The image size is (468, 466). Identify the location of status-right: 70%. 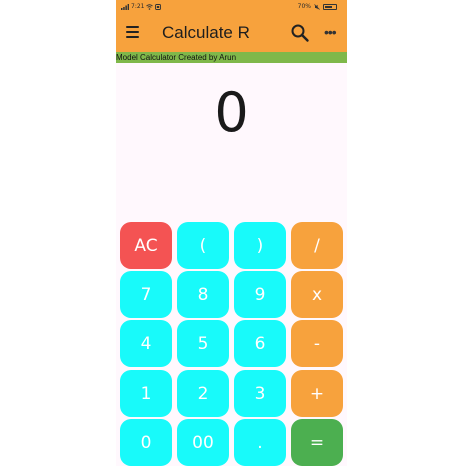
(317, 6).